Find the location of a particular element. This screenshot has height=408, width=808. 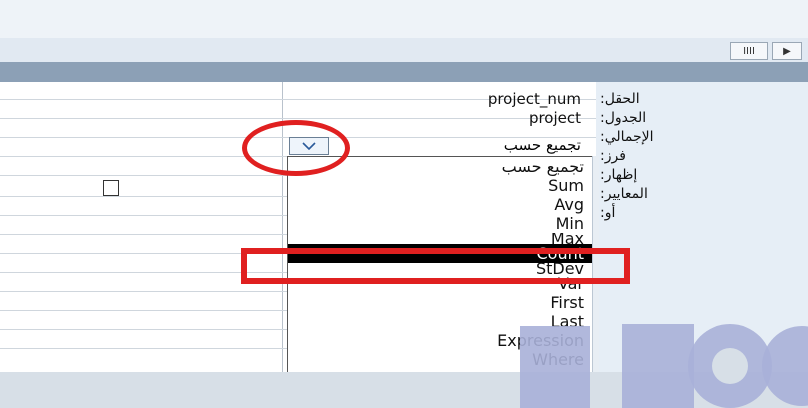

table-cell: project is located at coordinates (439, 118).